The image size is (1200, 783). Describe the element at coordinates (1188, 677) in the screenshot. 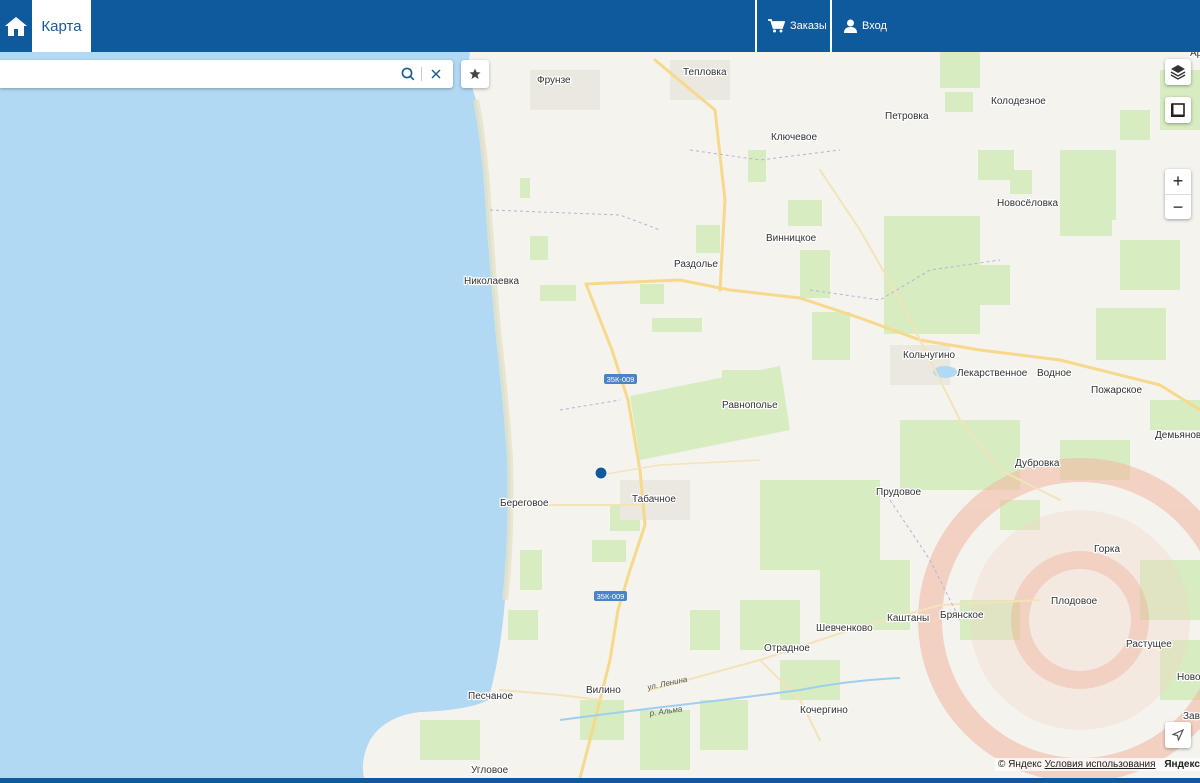

I see `place-label: Ново` at that location.